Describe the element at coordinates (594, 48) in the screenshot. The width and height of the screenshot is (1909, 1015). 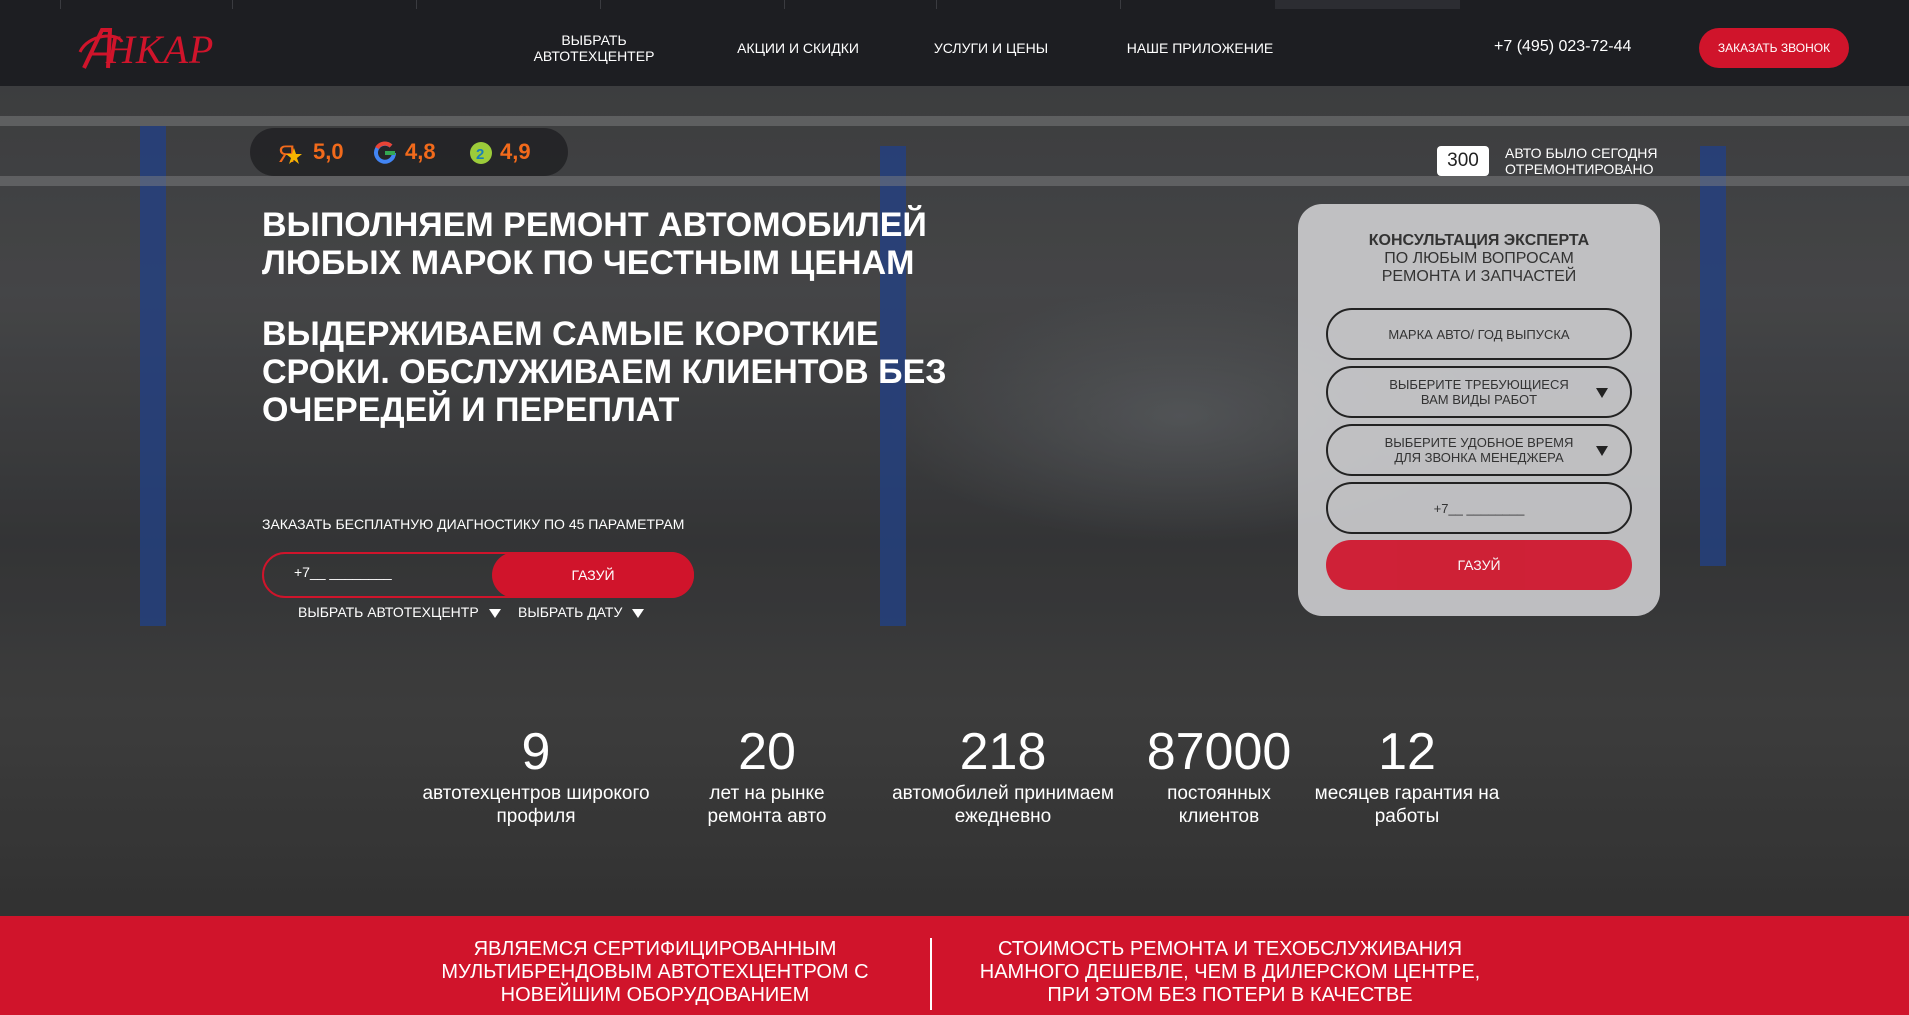
I see `nav-select-center: ВЫБРАТЬ АВТОТЕХЦЕНТЕР` at that location.